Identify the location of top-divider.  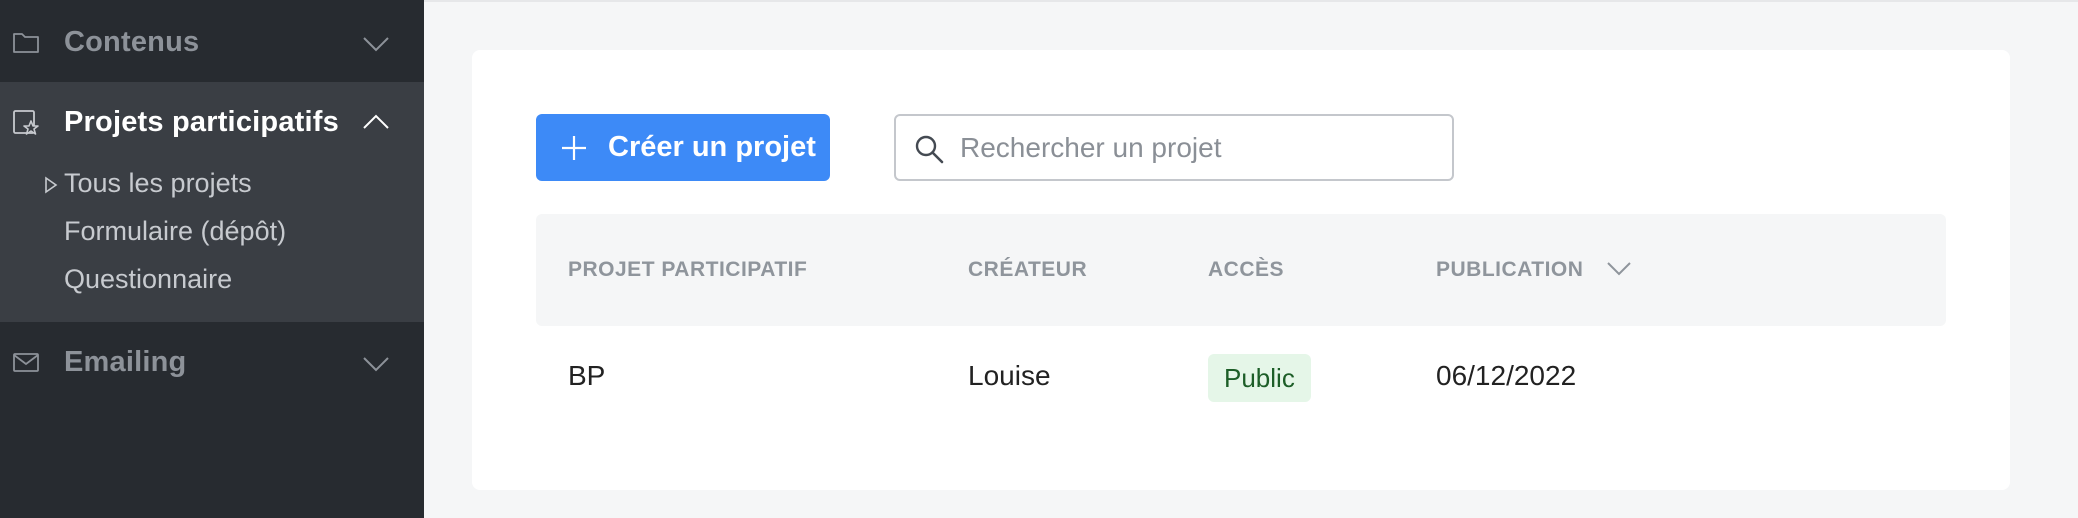
(1251, 1).